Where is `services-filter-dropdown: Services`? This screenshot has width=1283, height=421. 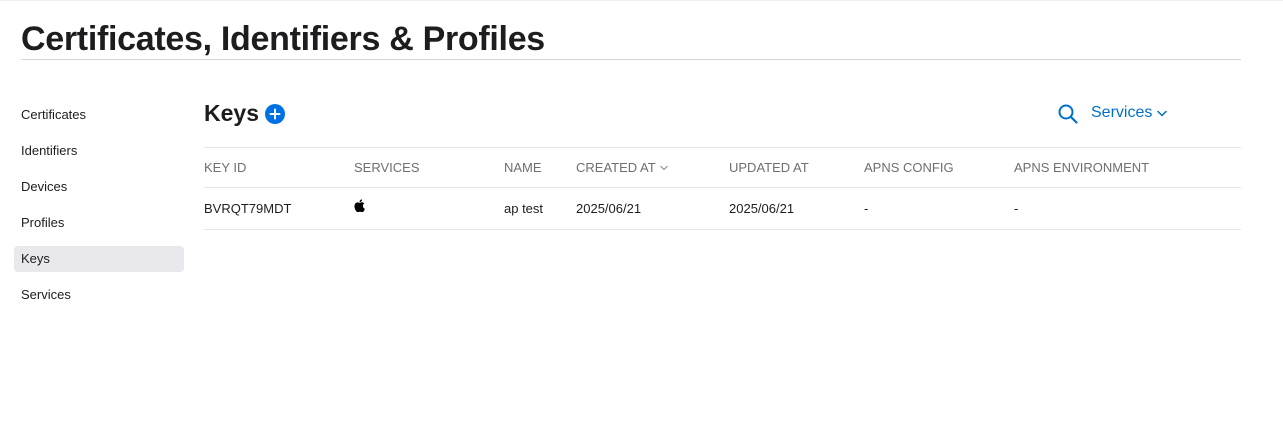
services-filter-dropdown: Services is located at coordinates (1129, 113).